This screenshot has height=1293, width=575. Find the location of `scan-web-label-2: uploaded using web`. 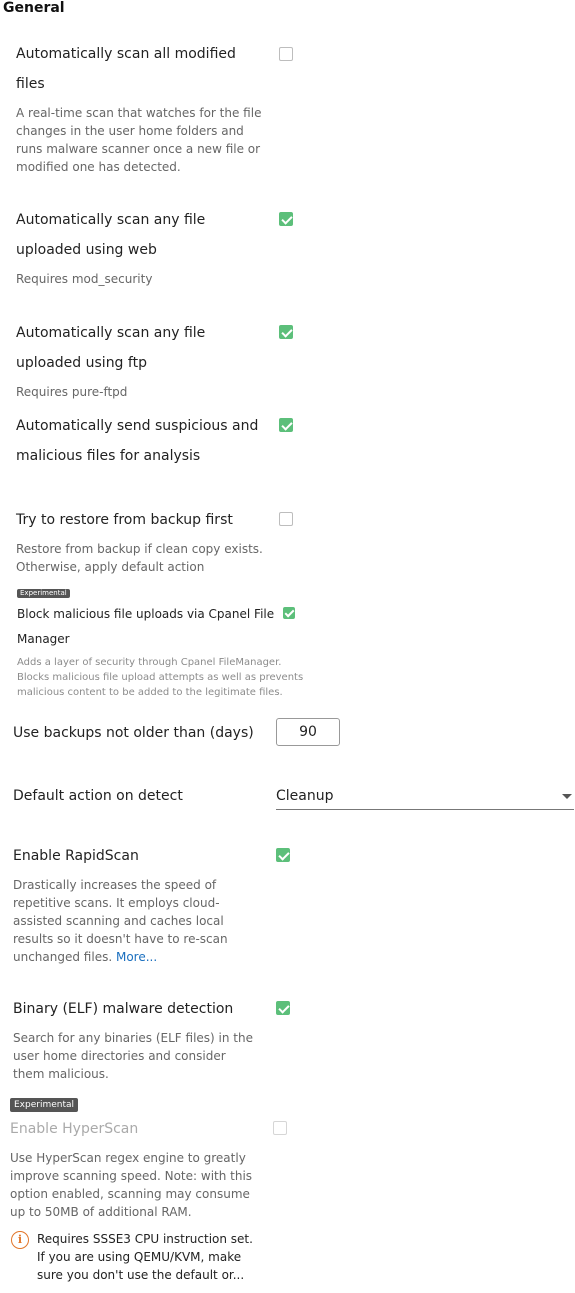

scan-web-label-2: uploaded using web is located at coordinates (86, 250).